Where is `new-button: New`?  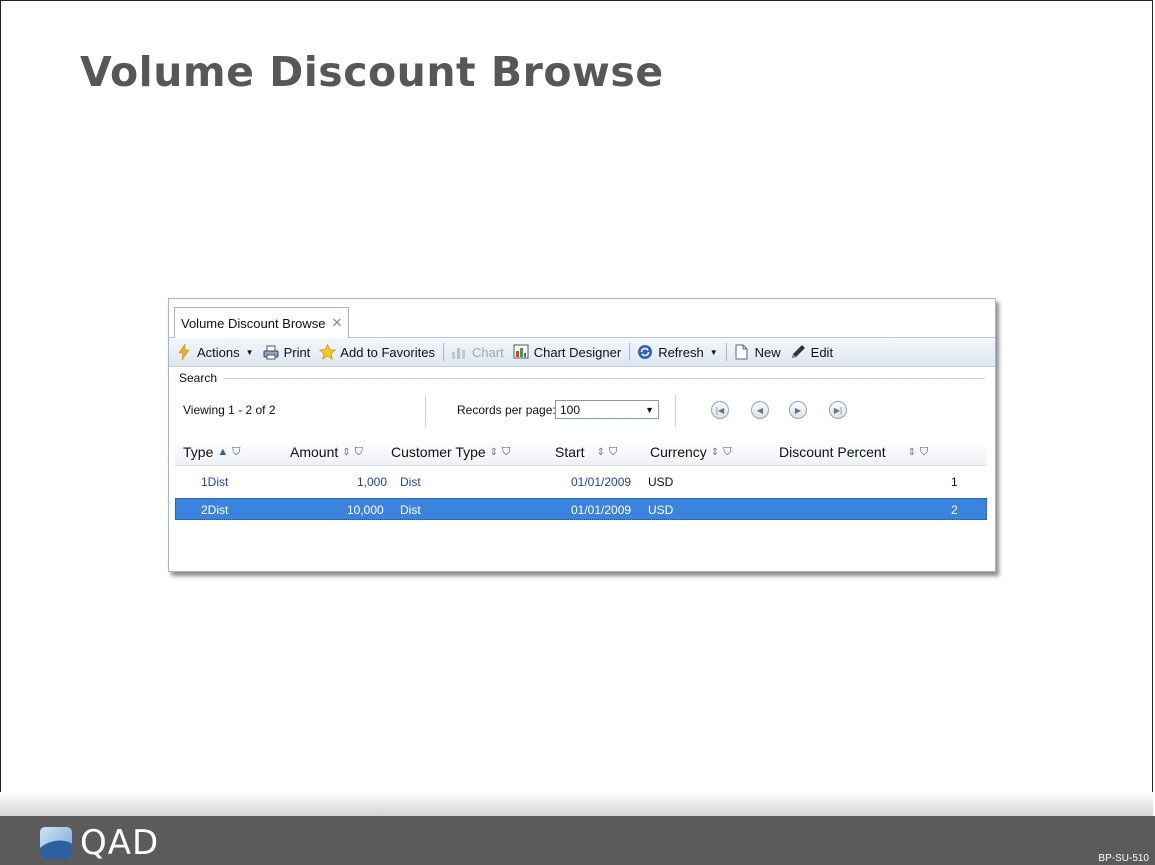
new-button: New is located at coordinates (757, 352).